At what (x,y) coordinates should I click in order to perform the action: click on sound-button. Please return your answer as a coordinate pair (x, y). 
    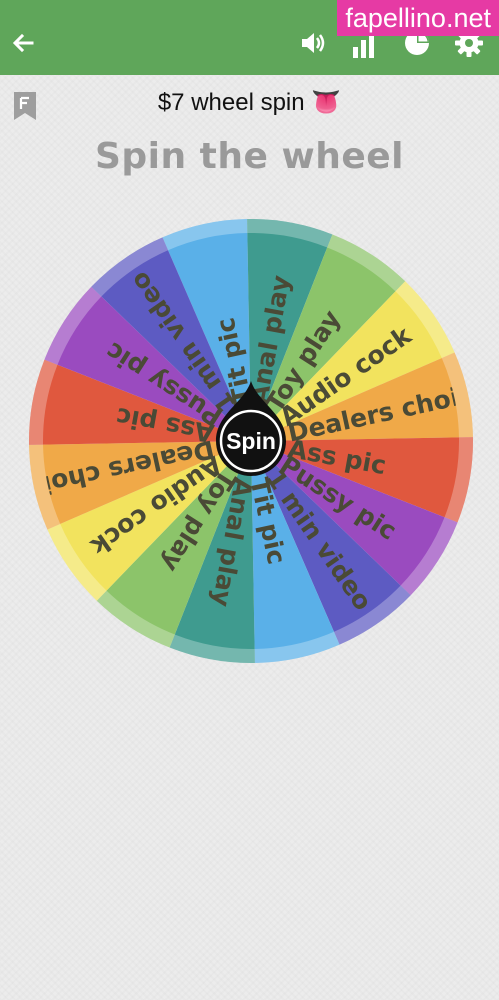
    Looking at the image, I should click on (313, 43).